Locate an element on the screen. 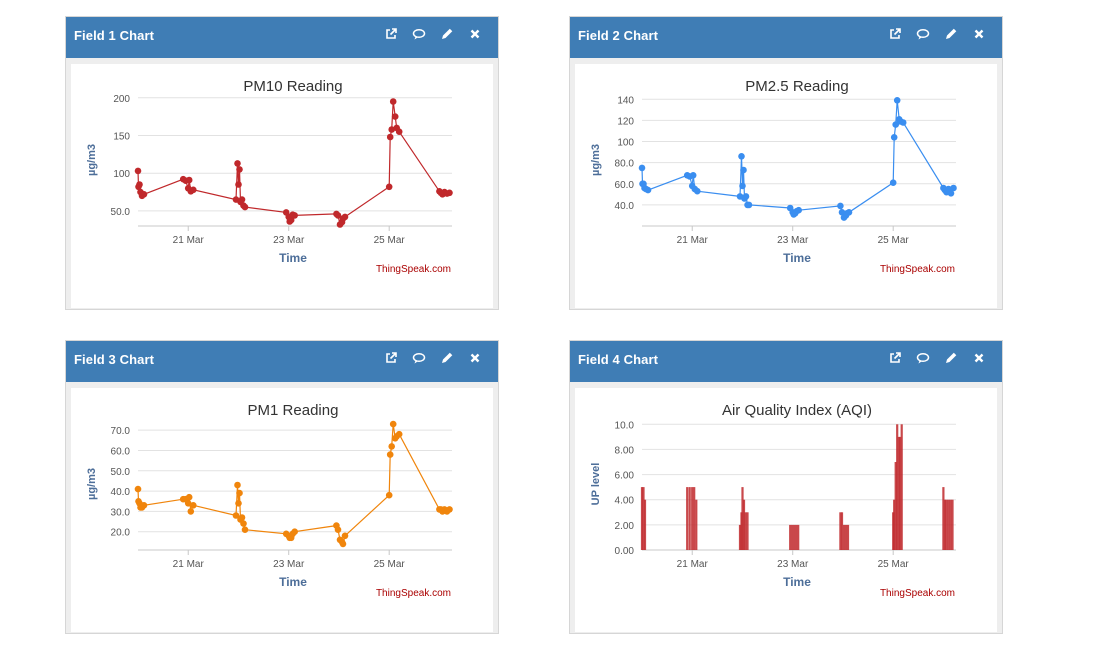  y-tick-label: 20.0 is located at coordinates (121, 533).